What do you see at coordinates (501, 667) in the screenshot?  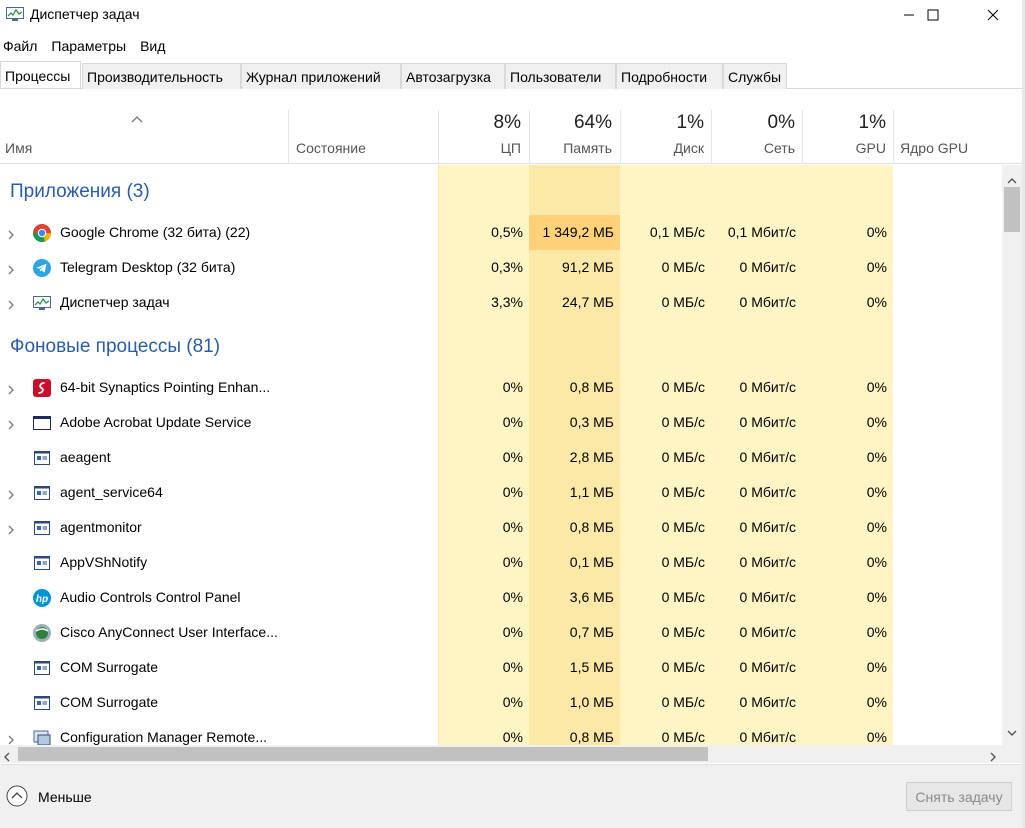 I see `table-row: COM Surrogate 0% 1,5 МБ 0 МБ/с 0 Мбит/с 0%` at bounding box center [501, 667].